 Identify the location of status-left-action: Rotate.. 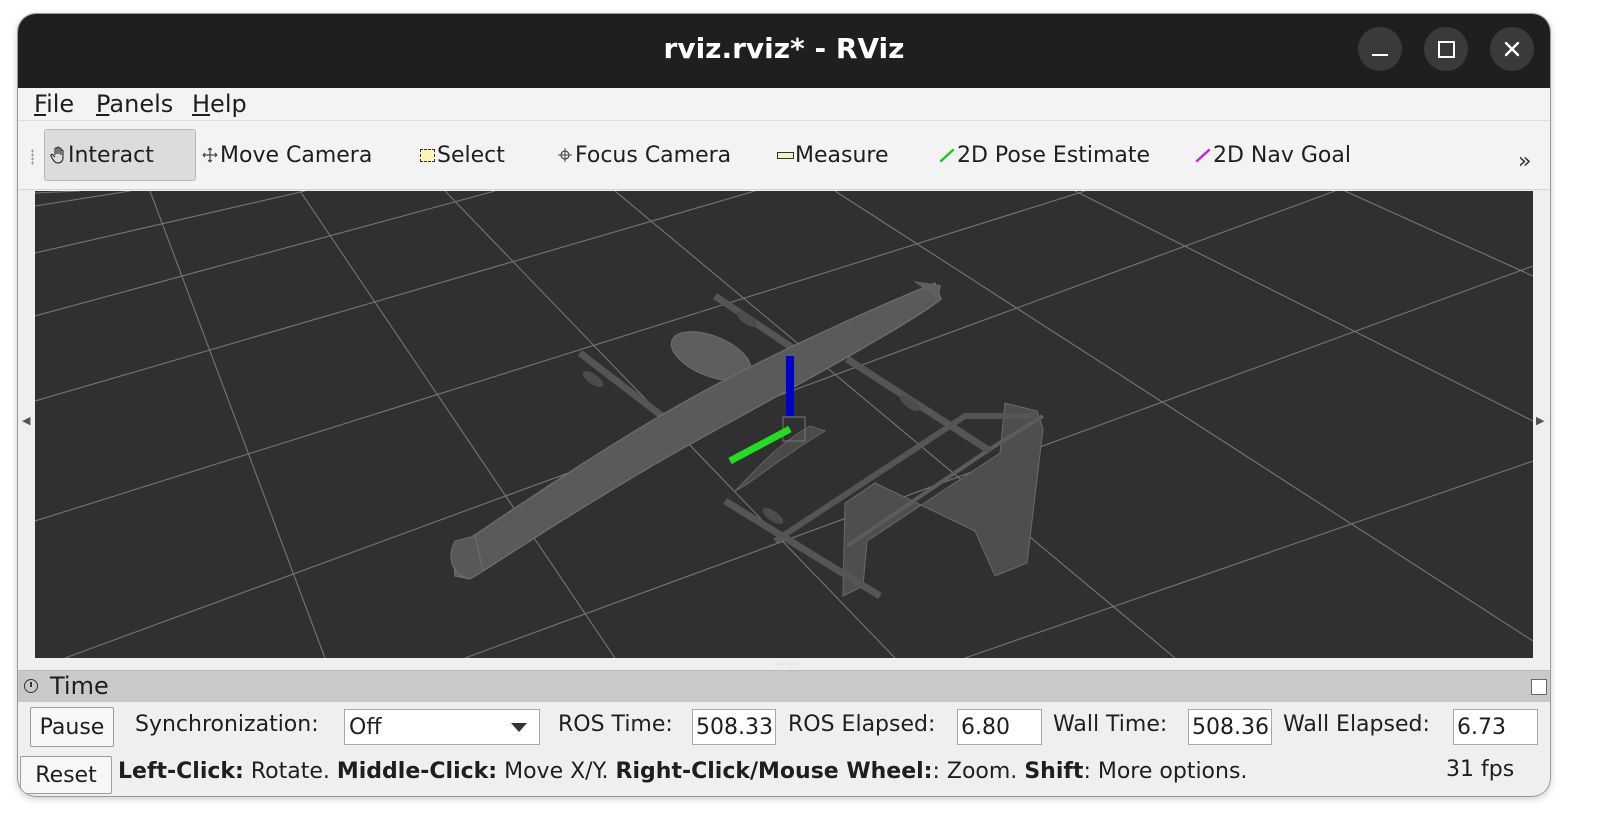
(290, 771).